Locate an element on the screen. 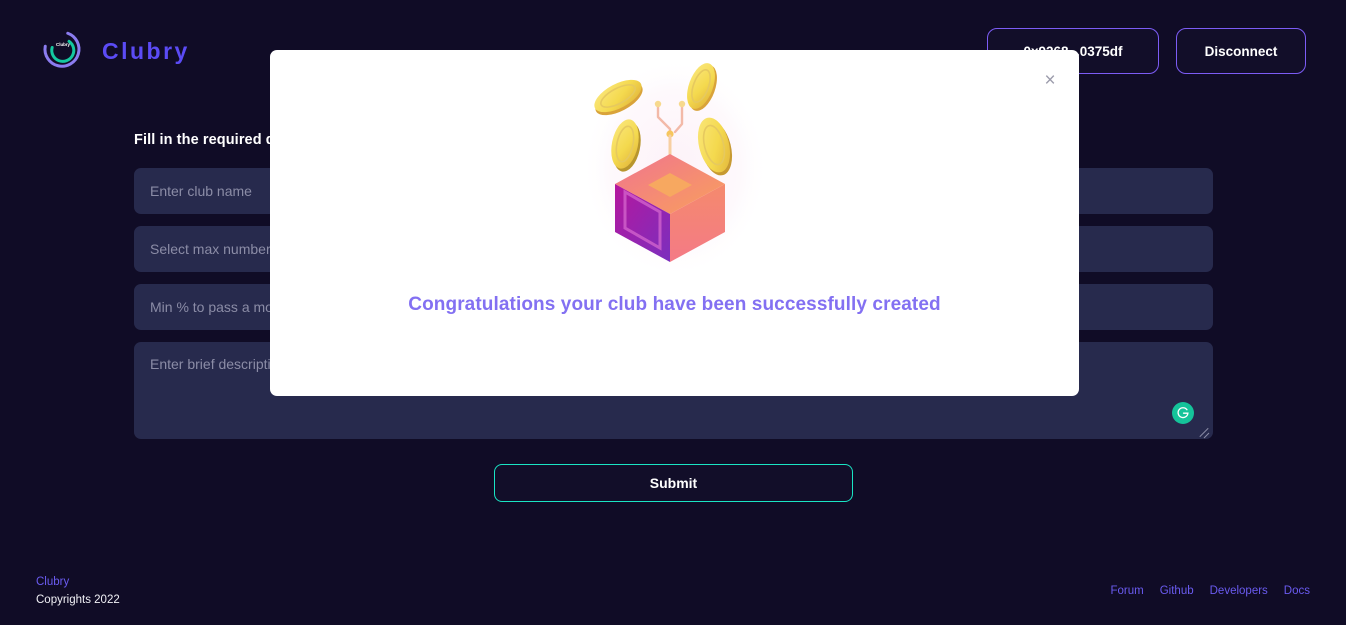 This screenshot has height=625, width=1346. footer-links: Forum Github Developers Docs is located at coordinates (1211, 591).